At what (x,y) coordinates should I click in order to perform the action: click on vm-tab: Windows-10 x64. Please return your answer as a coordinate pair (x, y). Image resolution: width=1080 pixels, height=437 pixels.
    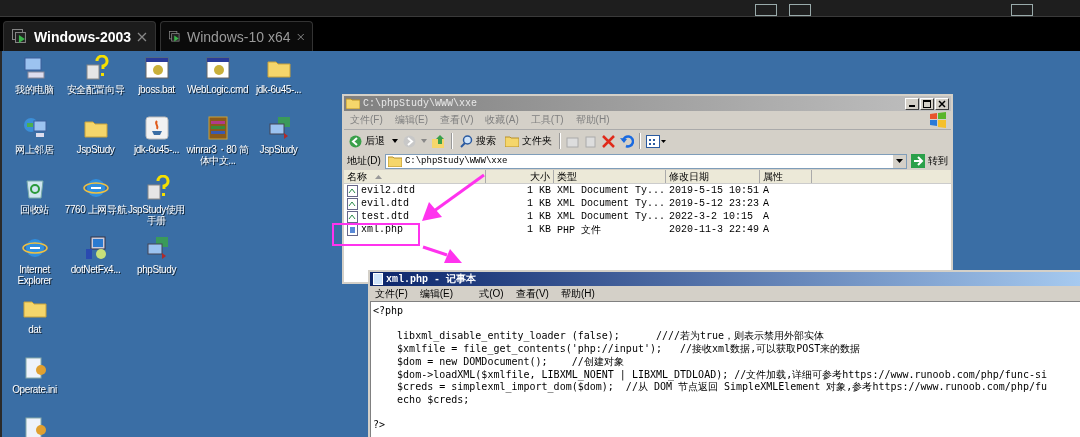
    Looking at the image, I should click on (236, 36).